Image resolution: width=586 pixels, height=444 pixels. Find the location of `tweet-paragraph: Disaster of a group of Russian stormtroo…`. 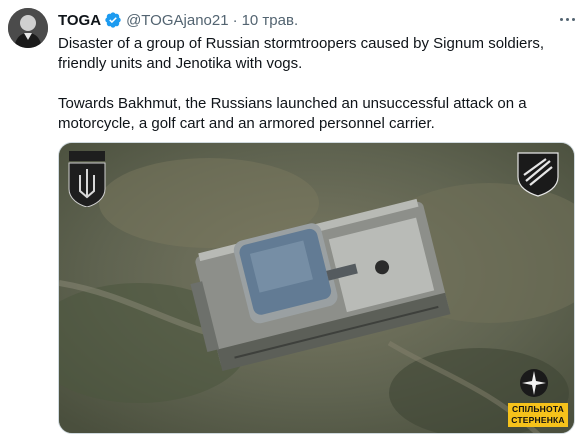

tweet-paragraph: Disaster of a group of Russian stormtroo… is located at coordinates (301, 53).